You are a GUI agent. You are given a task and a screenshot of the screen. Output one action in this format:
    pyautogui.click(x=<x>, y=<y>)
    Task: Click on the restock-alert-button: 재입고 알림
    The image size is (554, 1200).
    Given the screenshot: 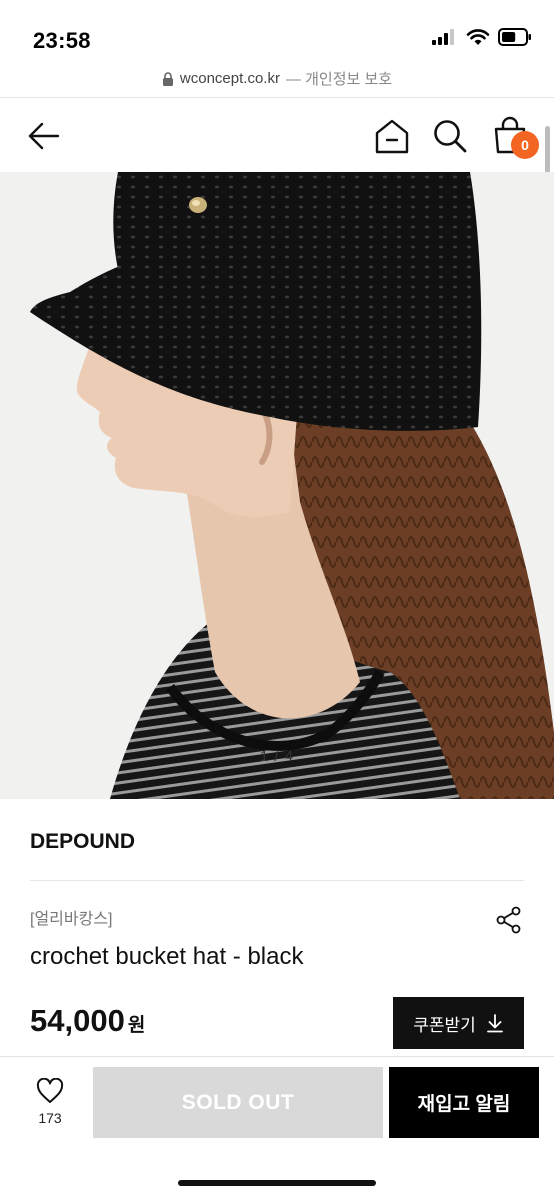 What is the action you would take?
    pyautogui.click(x=464, y=1102)
    